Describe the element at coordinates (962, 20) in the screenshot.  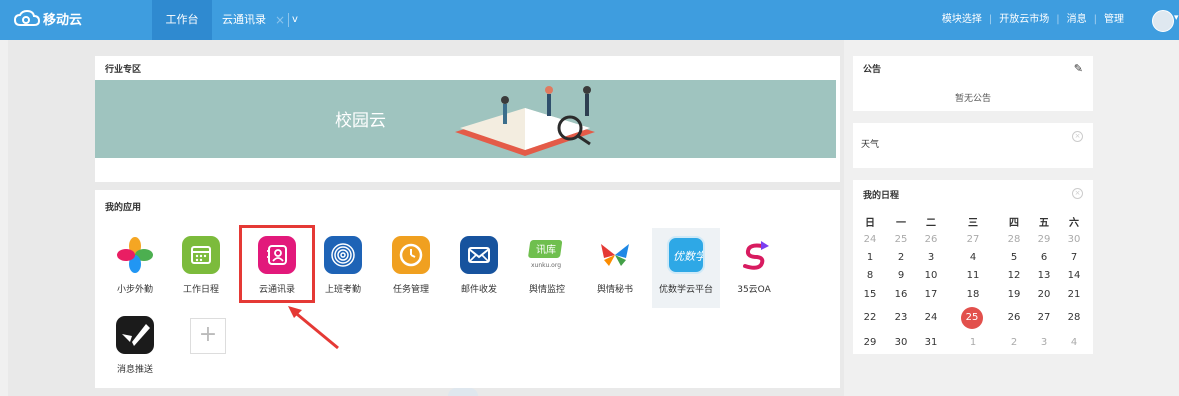
I see `nav-module-select: 模块选择` at that location.